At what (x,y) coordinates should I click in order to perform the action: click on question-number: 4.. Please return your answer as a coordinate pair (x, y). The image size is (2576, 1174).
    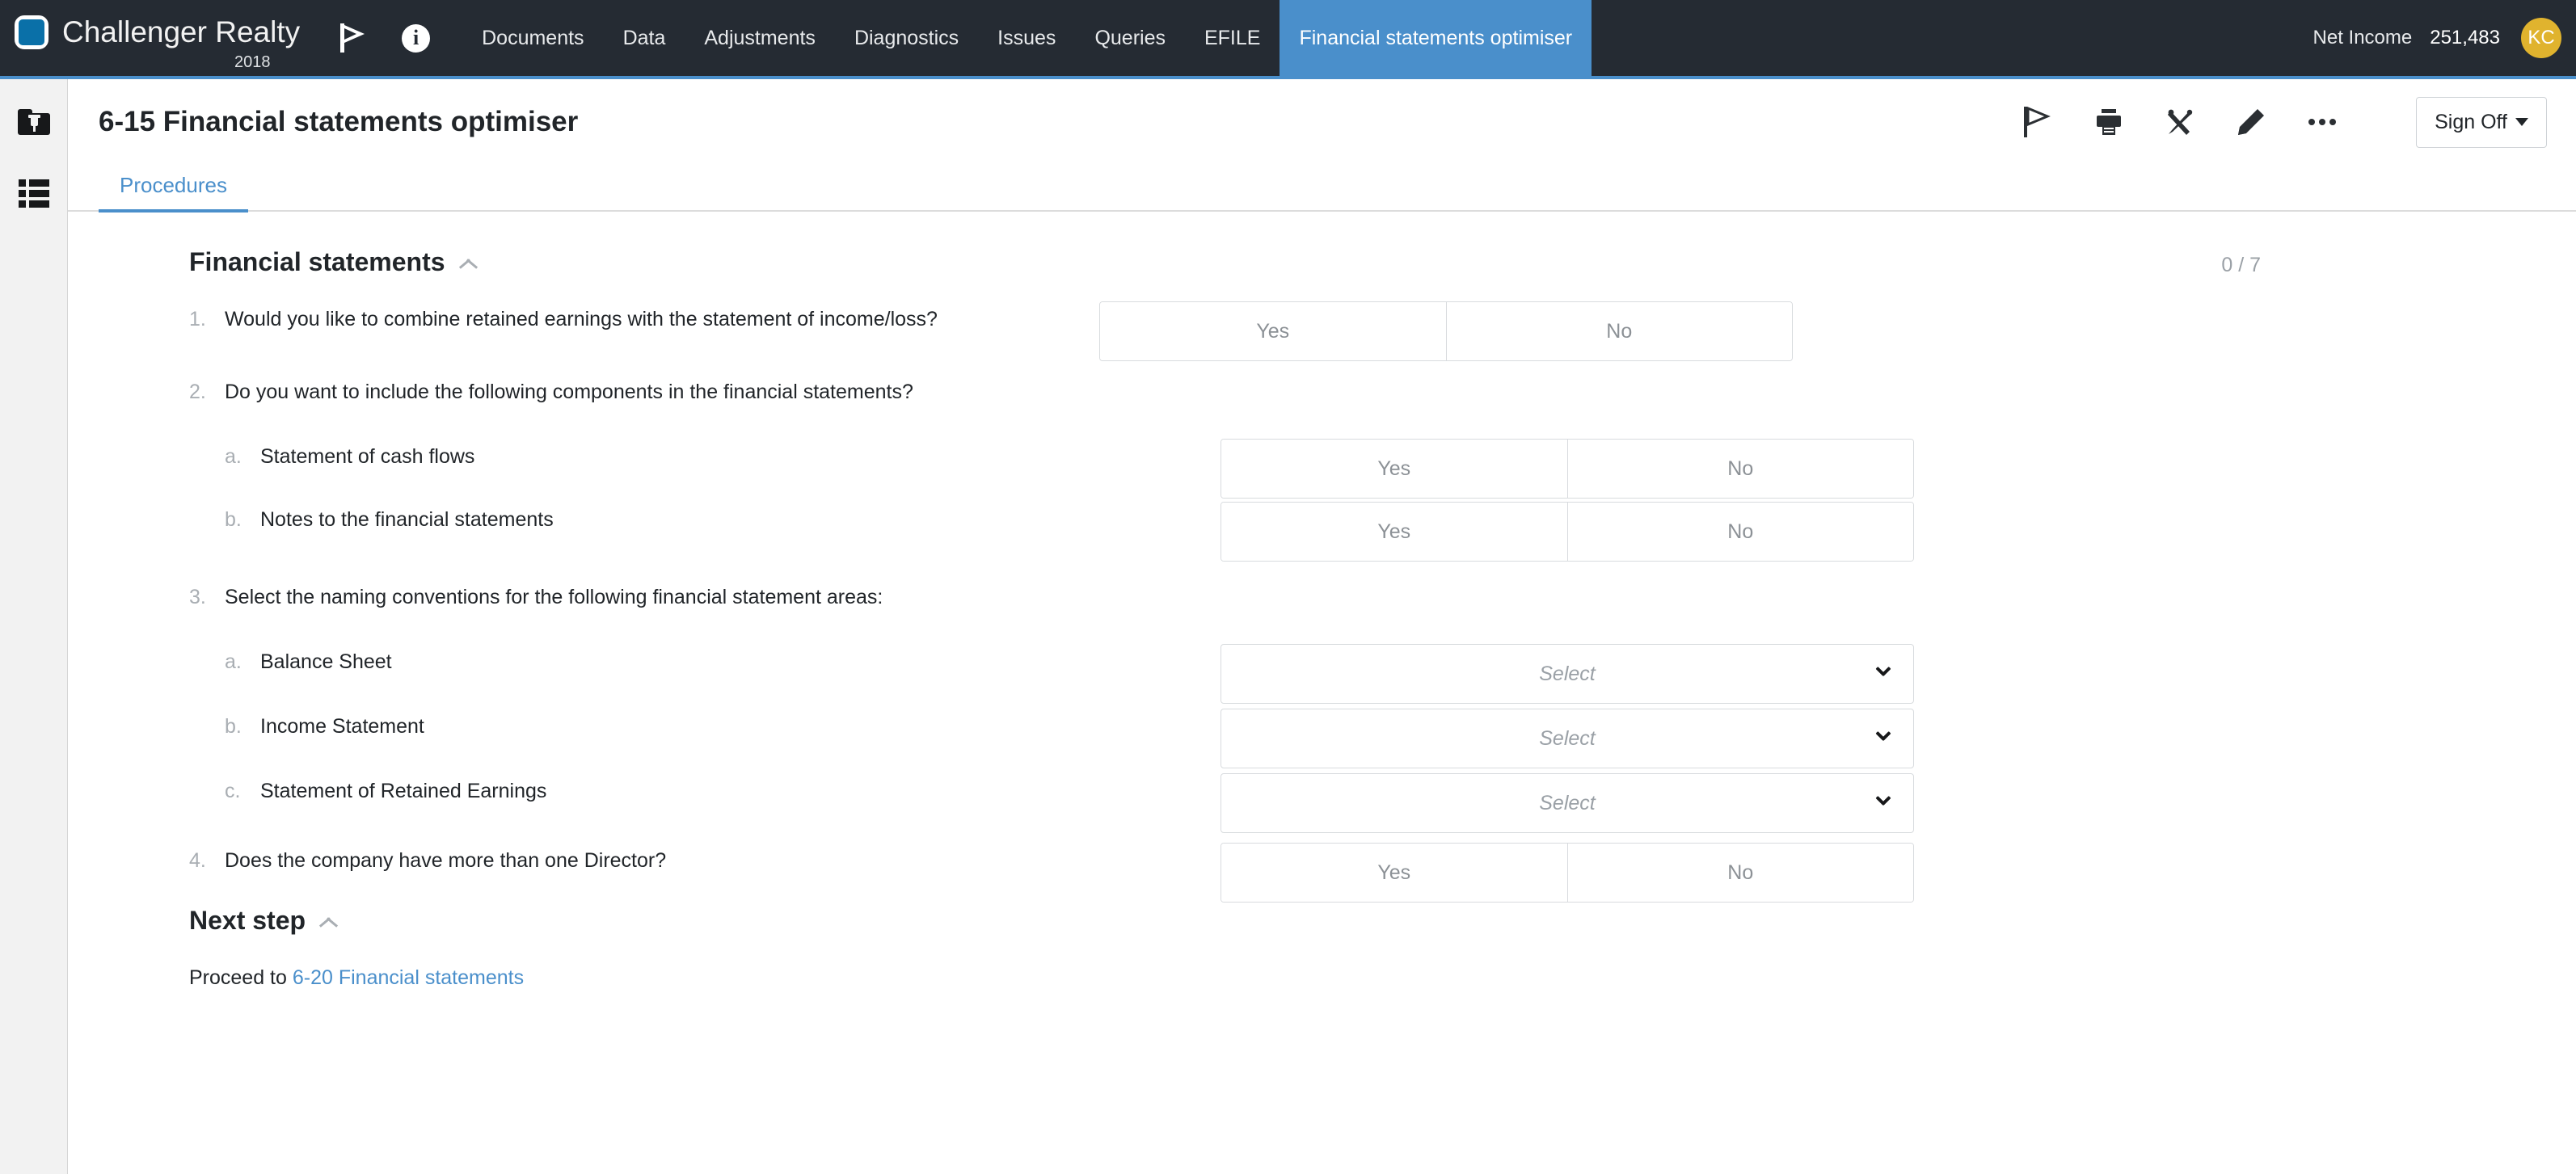
    Looking at the image, I should click on (197, 860).